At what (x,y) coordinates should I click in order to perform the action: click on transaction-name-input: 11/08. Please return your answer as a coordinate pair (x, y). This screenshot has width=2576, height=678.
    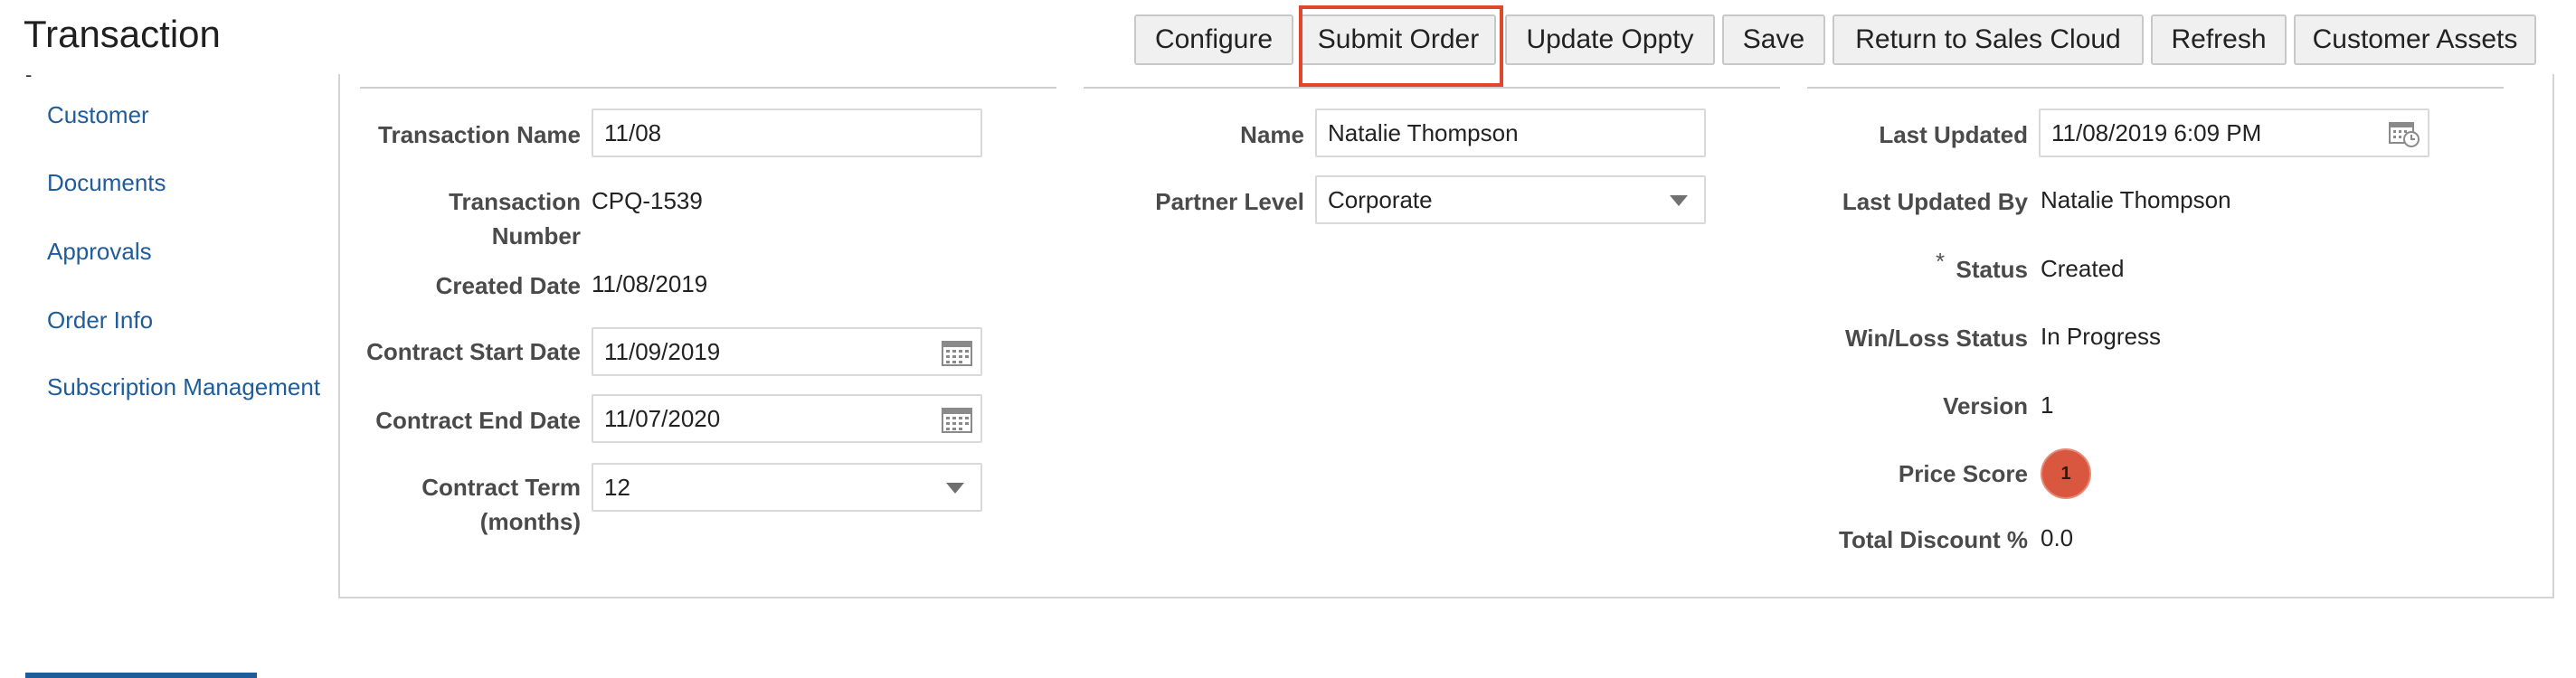
    Looking at the image, I should click on (787, 132).